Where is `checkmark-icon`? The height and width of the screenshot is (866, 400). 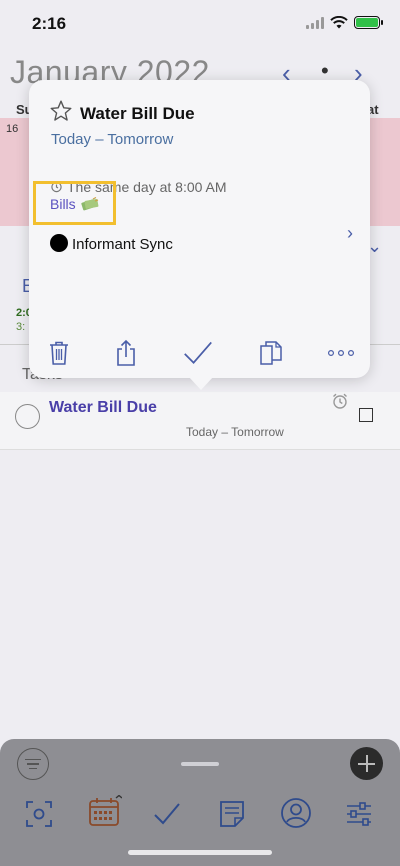 checkmark-icon is located at coordinates (198, 352).